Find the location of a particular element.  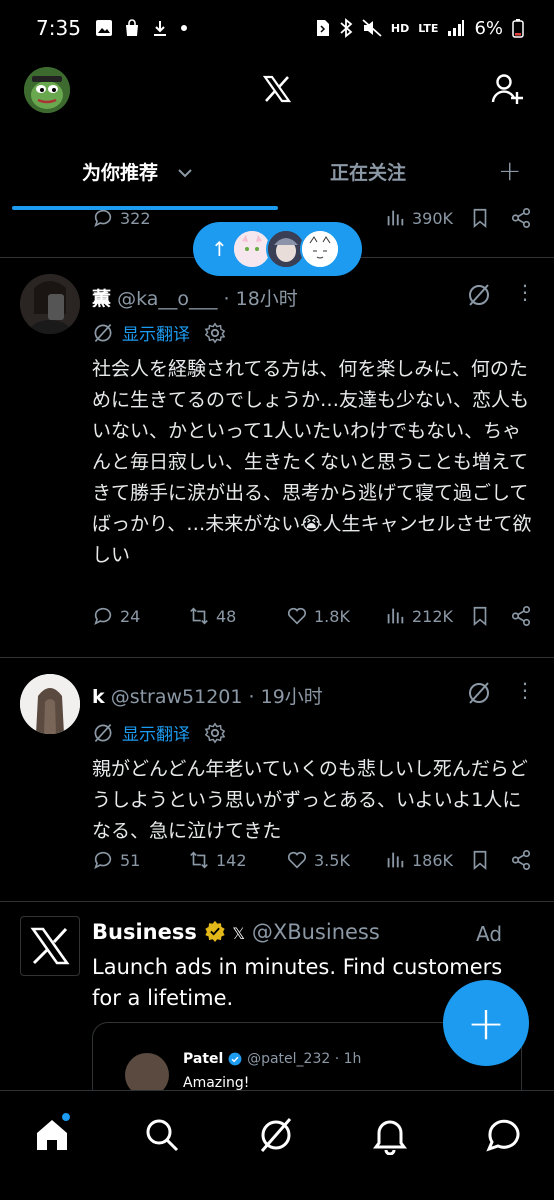

bottom-nav is located at coordinates (277, 1145).